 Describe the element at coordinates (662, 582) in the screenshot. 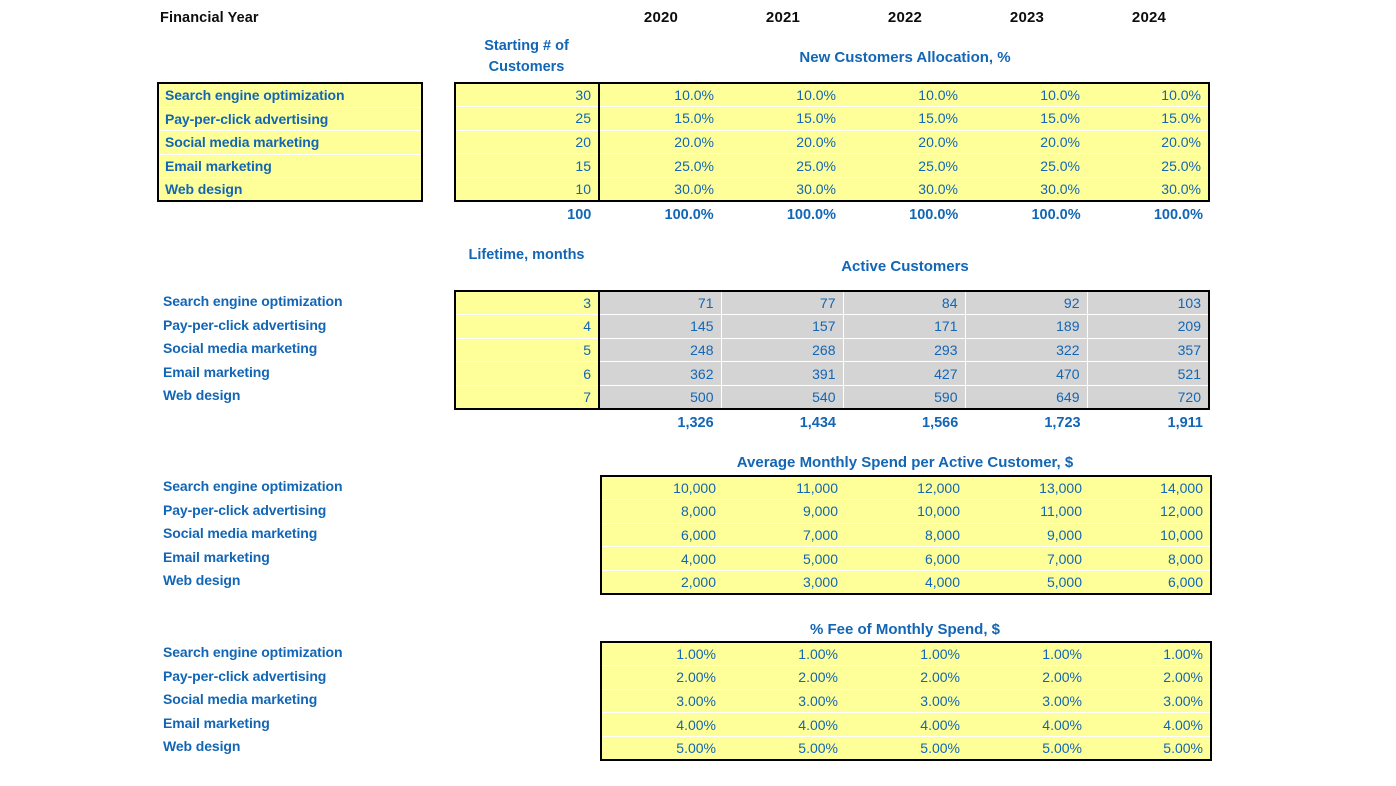

I see `average-spend-cell: 2,000` at that location.